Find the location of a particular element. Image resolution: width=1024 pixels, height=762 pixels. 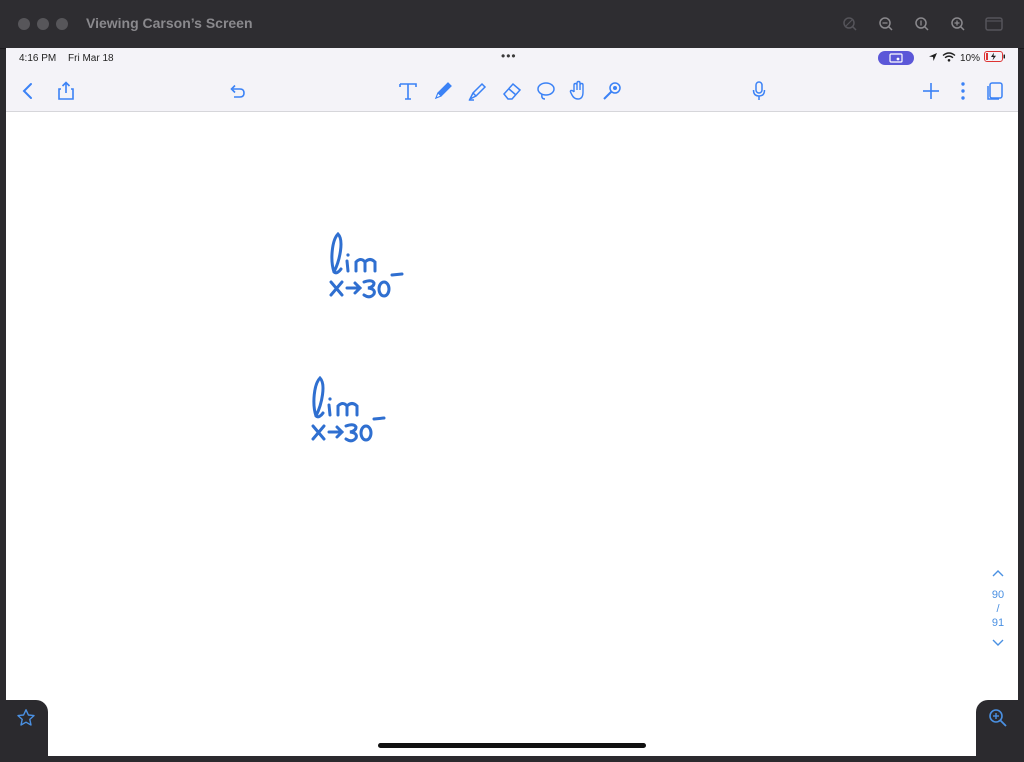

zoom-fit-icon is located at coordinates (850, 24).